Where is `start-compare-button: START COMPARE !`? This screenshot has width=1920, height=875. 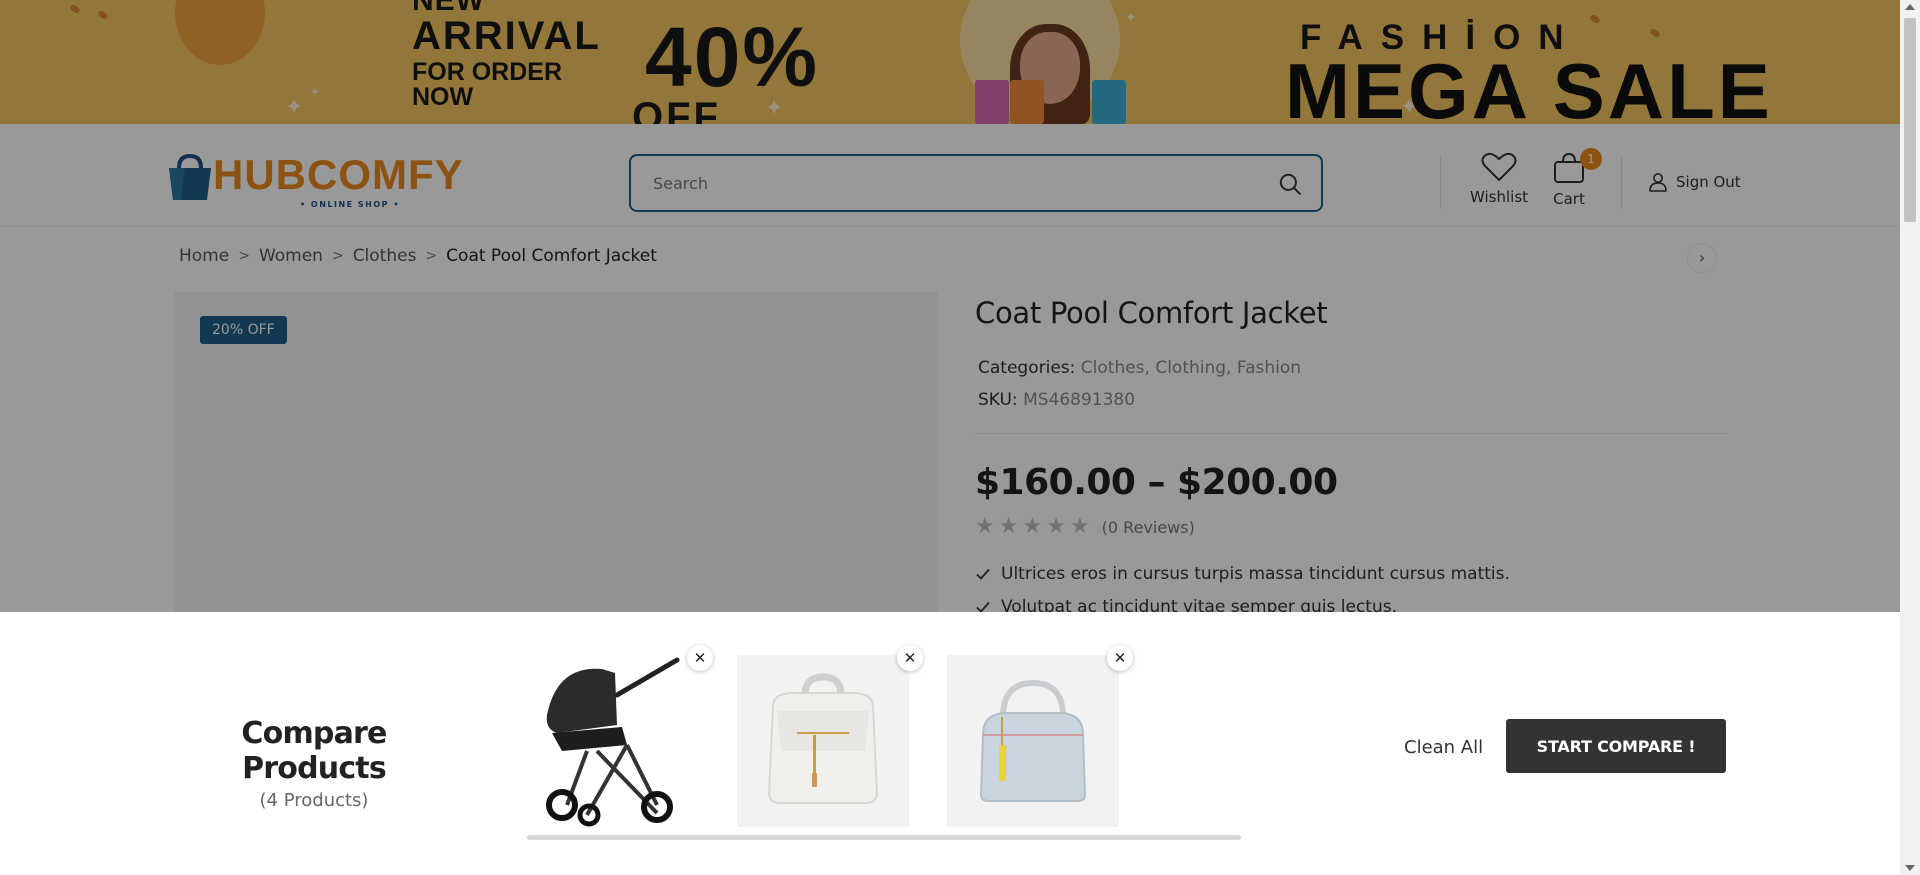 start-compare-button: START COMPARE ! is located at coordinates (1616, 746).